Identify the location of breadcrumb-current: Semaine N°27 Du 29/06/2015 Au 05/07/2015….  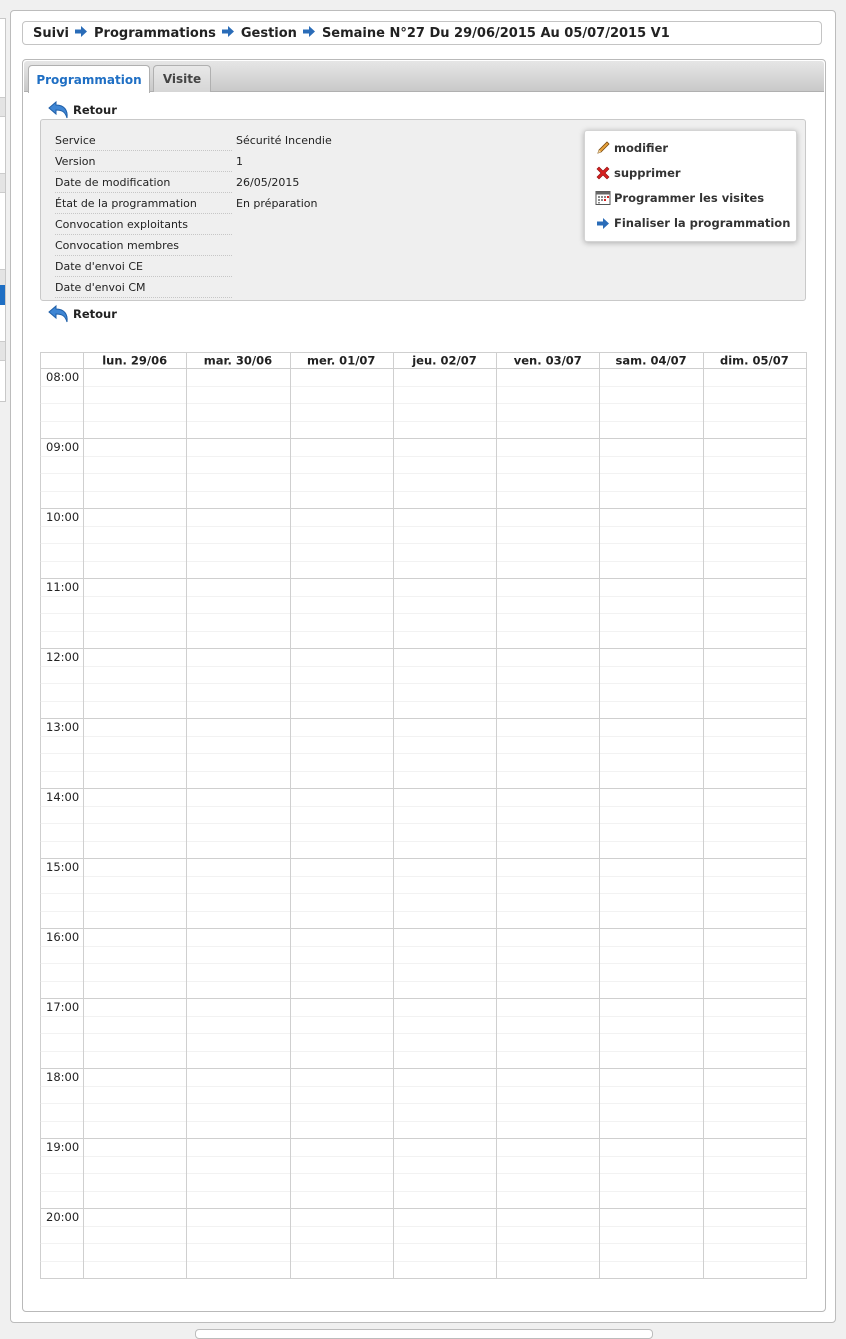
(495, 33).